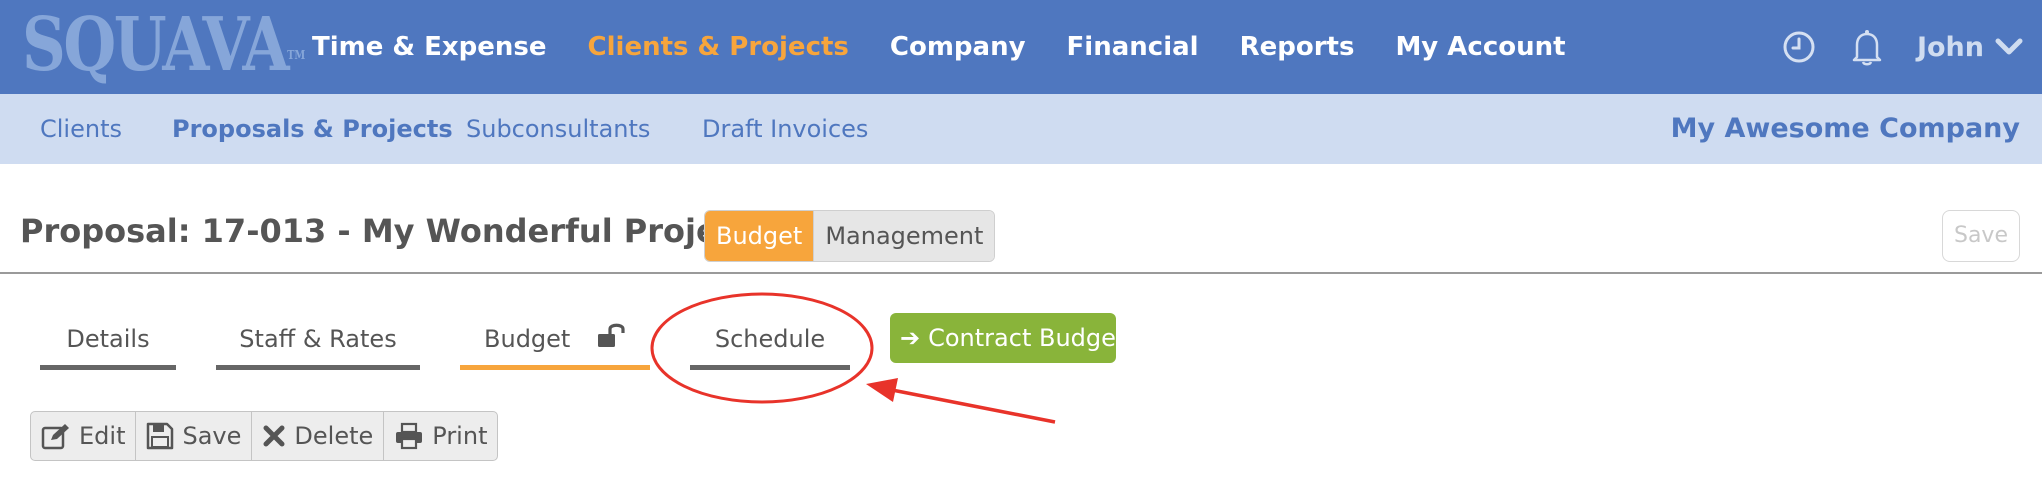 This screenshot has width=2042, height=484. I want to click on delete-button: Delete, so click(318, 436).